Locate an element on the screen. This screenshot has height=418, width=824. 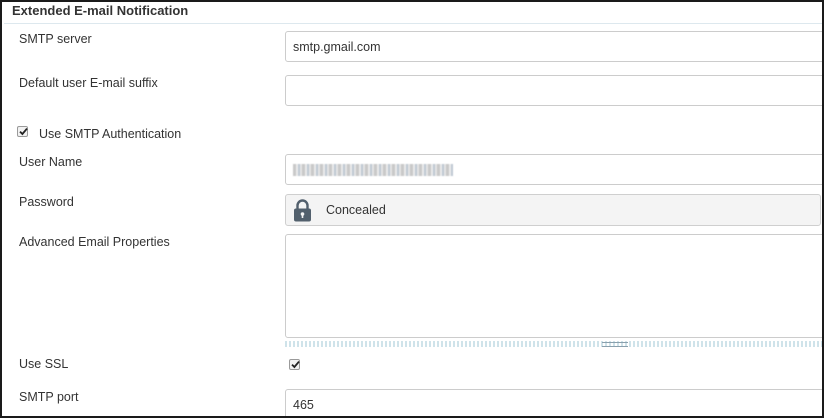
advanced-props-label: Advanced Email Properties is located at coordinates (94, 242).